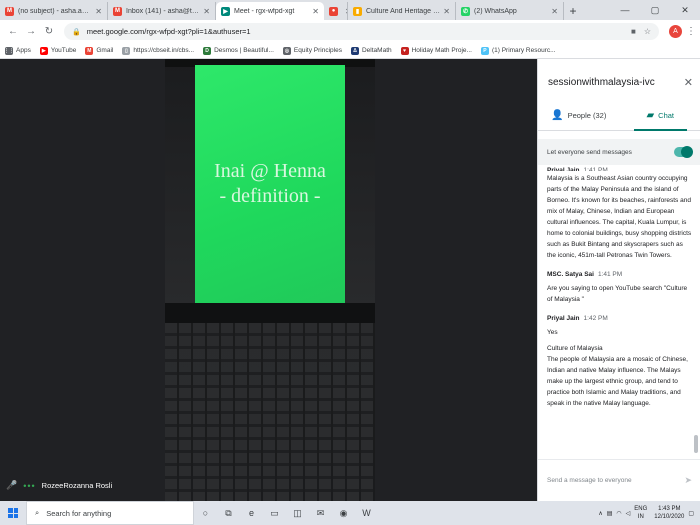 The height and width of the screenshot is (525, 700). I want to click on chat-icon: ▰, so click(650, 115).